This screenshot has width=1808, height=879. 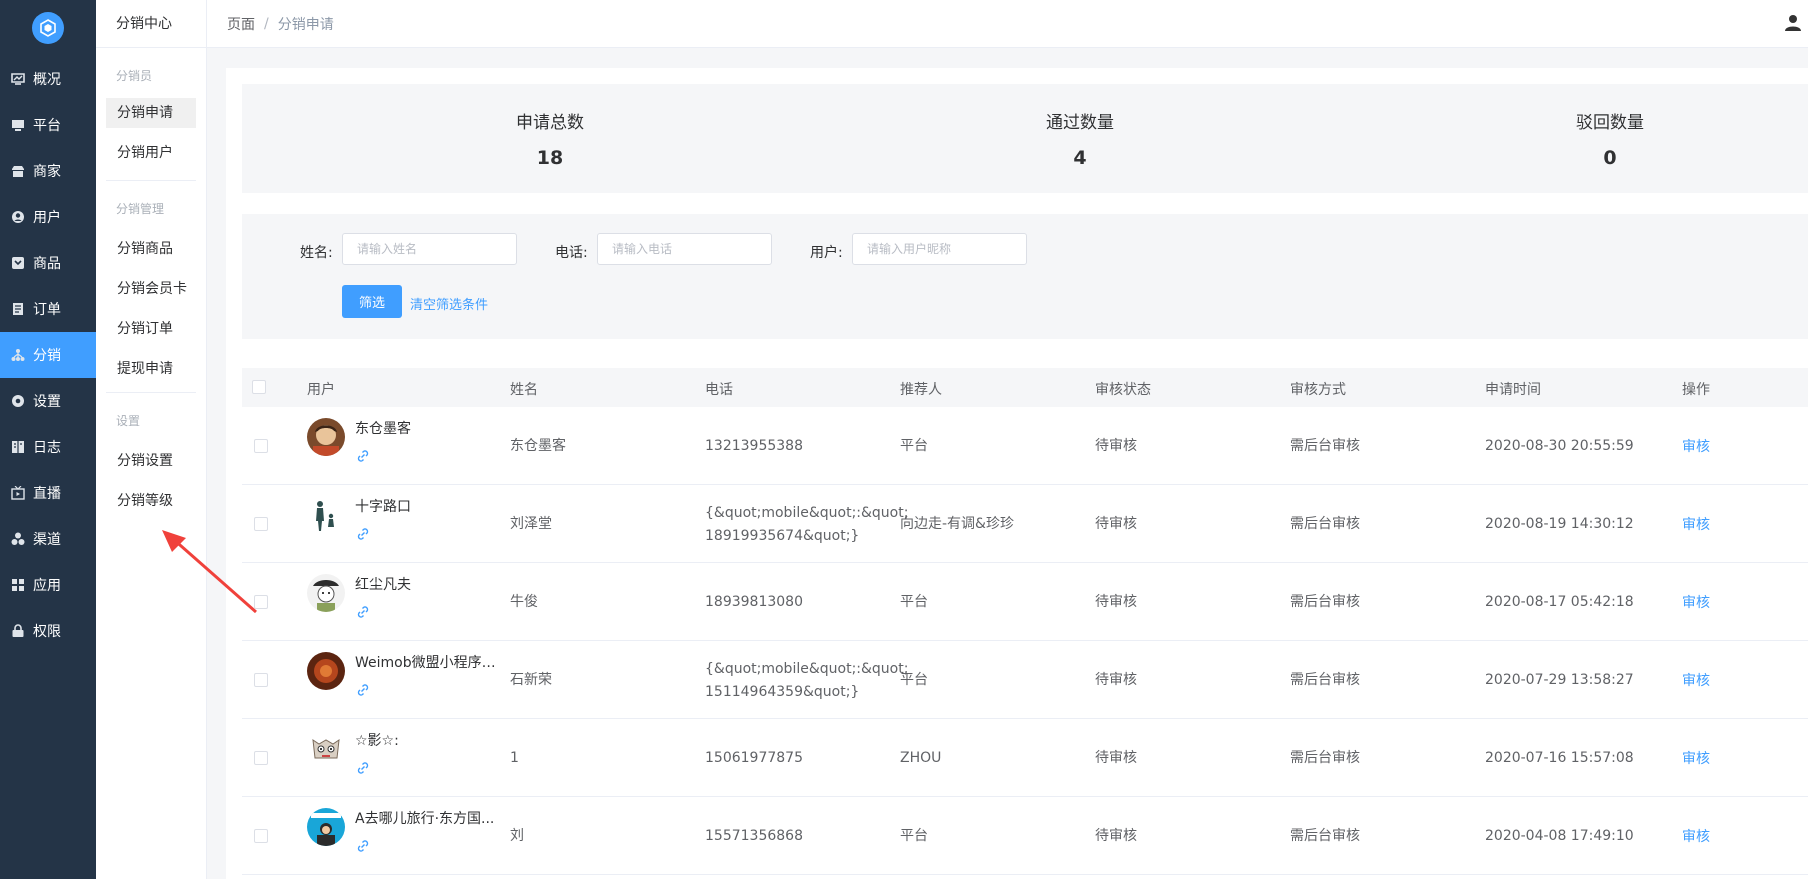 I want to click on nav-item-label: 商品, so click(x=47, y=264).